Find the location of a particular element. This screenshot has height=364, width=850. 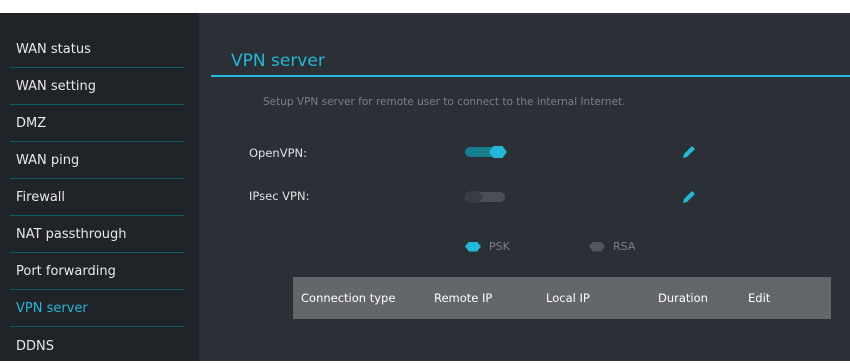

sidebar-item-ddns: DDNS is located at coordinates (97, 346).